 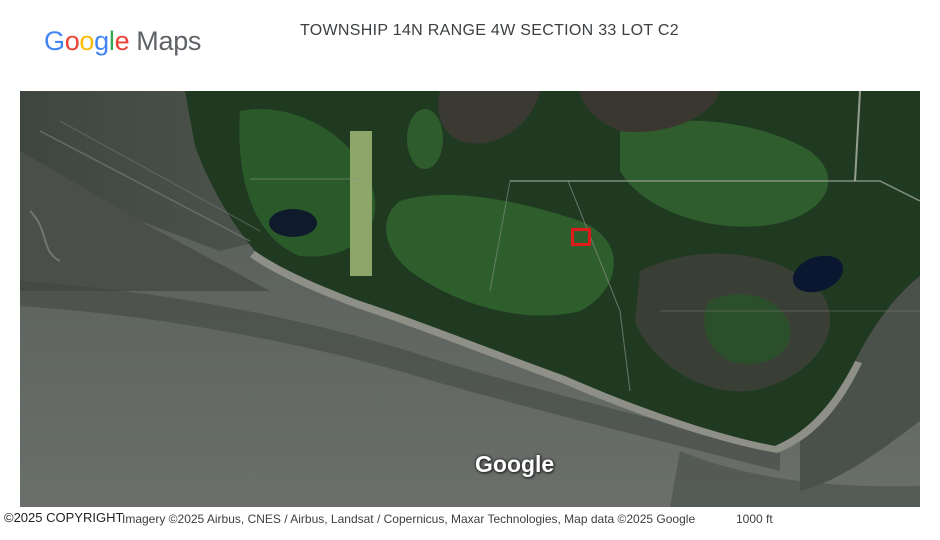 What do you see at coordinates (169, 41) in the screenshot?
I see `maps-logo-text: Maps` at bounding box center [169, 41].